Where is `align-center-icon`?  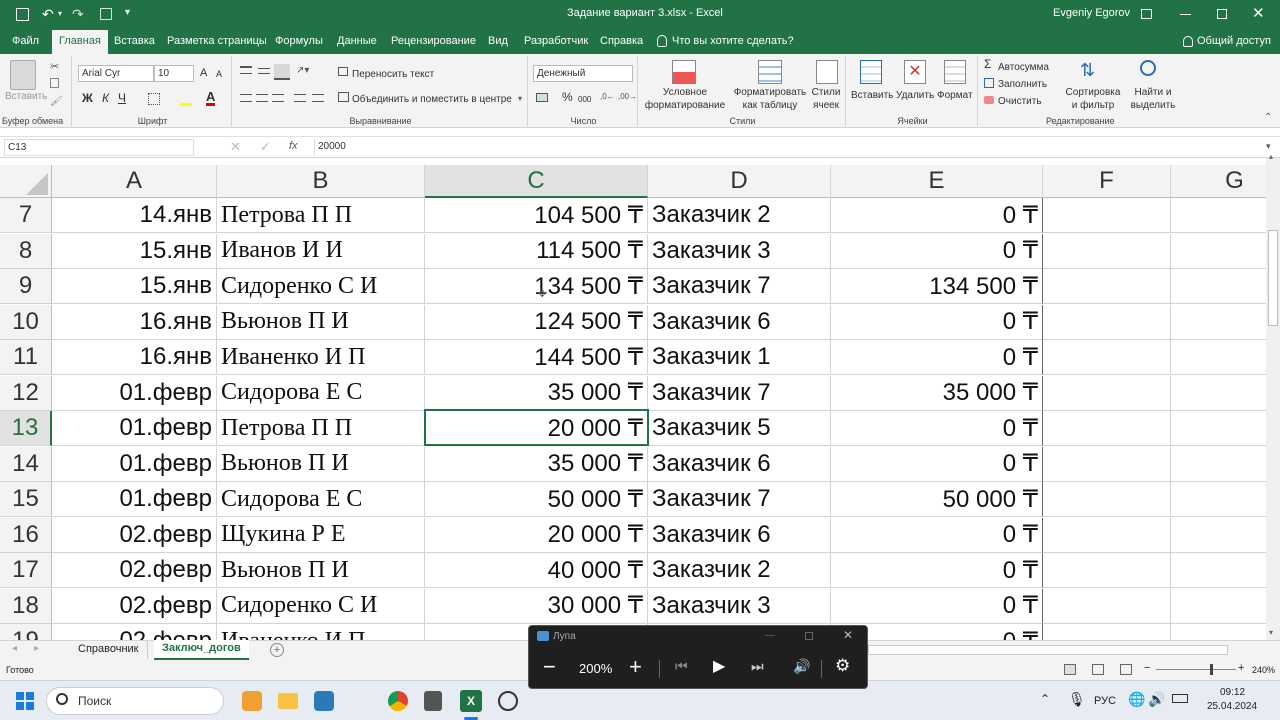 align-center-icon is located at coordinates (262, 98).